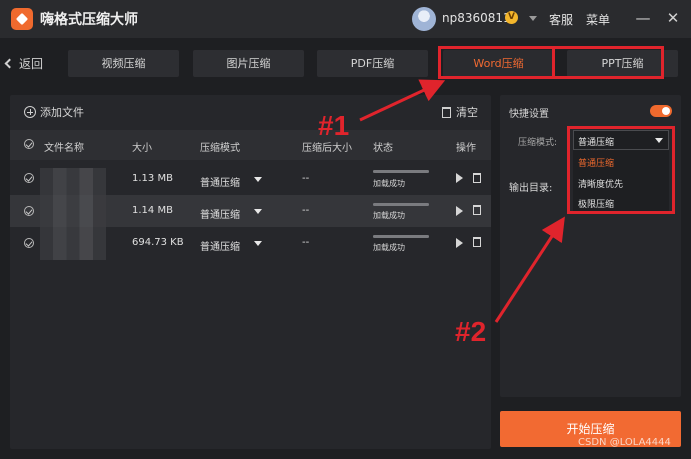 The width and height of the screenshot is (691, 459). What do you see at coordinates (471, 331) in the screenshot?
I see `annotation-marker-2: #2` at bounding box center [471, 331].